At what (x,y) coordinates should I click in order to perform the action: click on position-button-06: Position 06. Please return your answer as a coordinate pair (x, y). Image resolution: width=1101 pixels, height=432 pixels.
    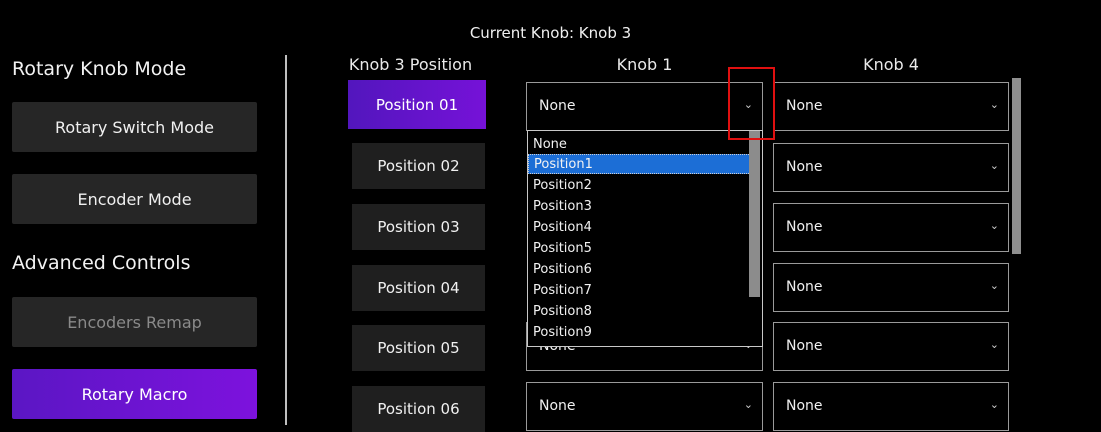
    Looking at the image, I should click on (418, 409).